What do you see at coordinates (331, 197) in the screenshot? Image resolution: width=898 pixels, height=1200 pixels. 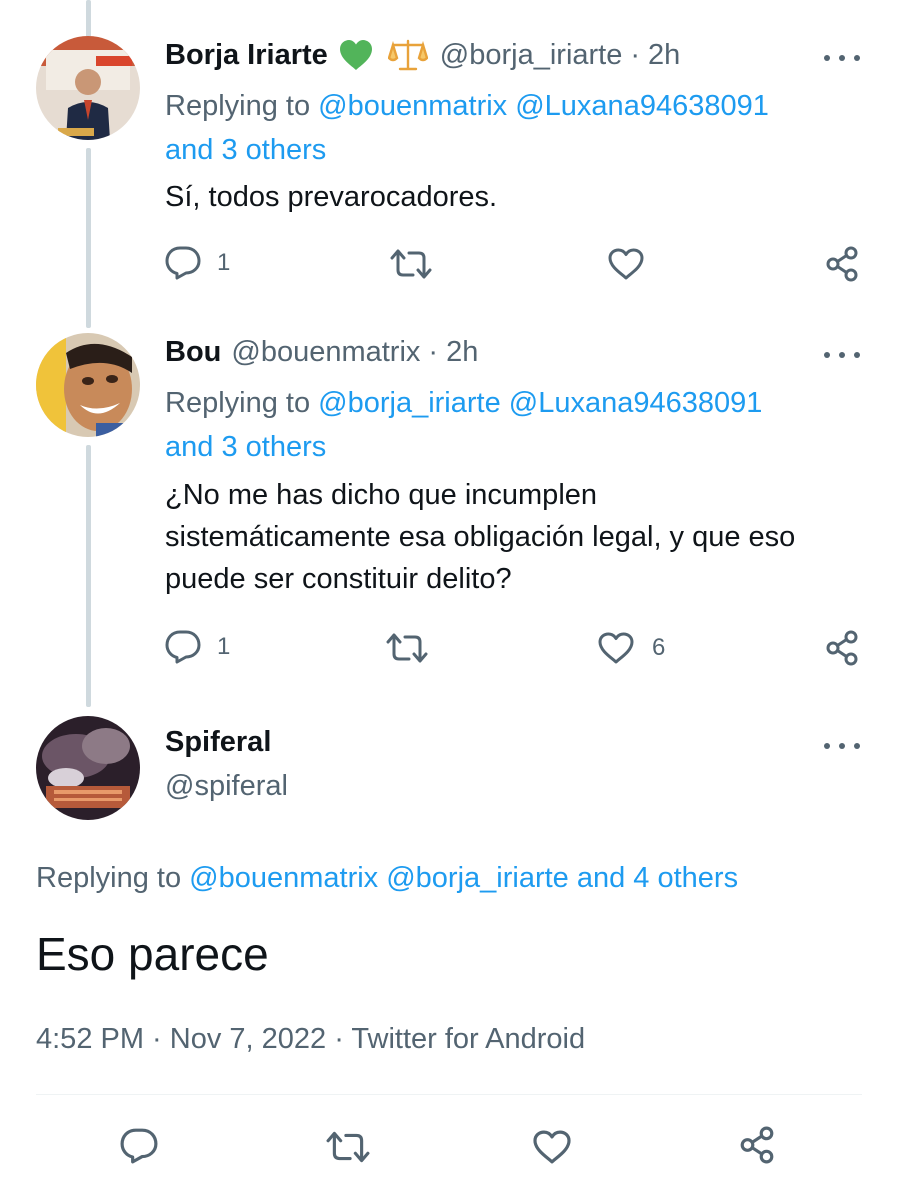 I see `tweet-text: Sí, todos prevarocadores.` at bounding box center [331, 197].